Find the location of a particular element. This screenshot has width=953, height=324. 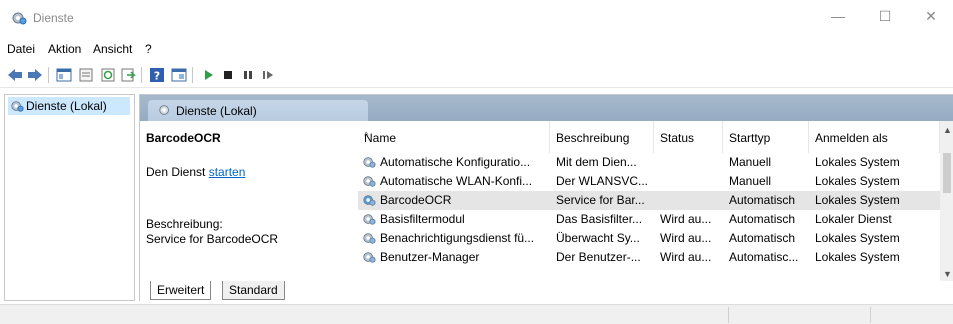

action-prefix: Den Dienst is located at coordinates (177, 172).